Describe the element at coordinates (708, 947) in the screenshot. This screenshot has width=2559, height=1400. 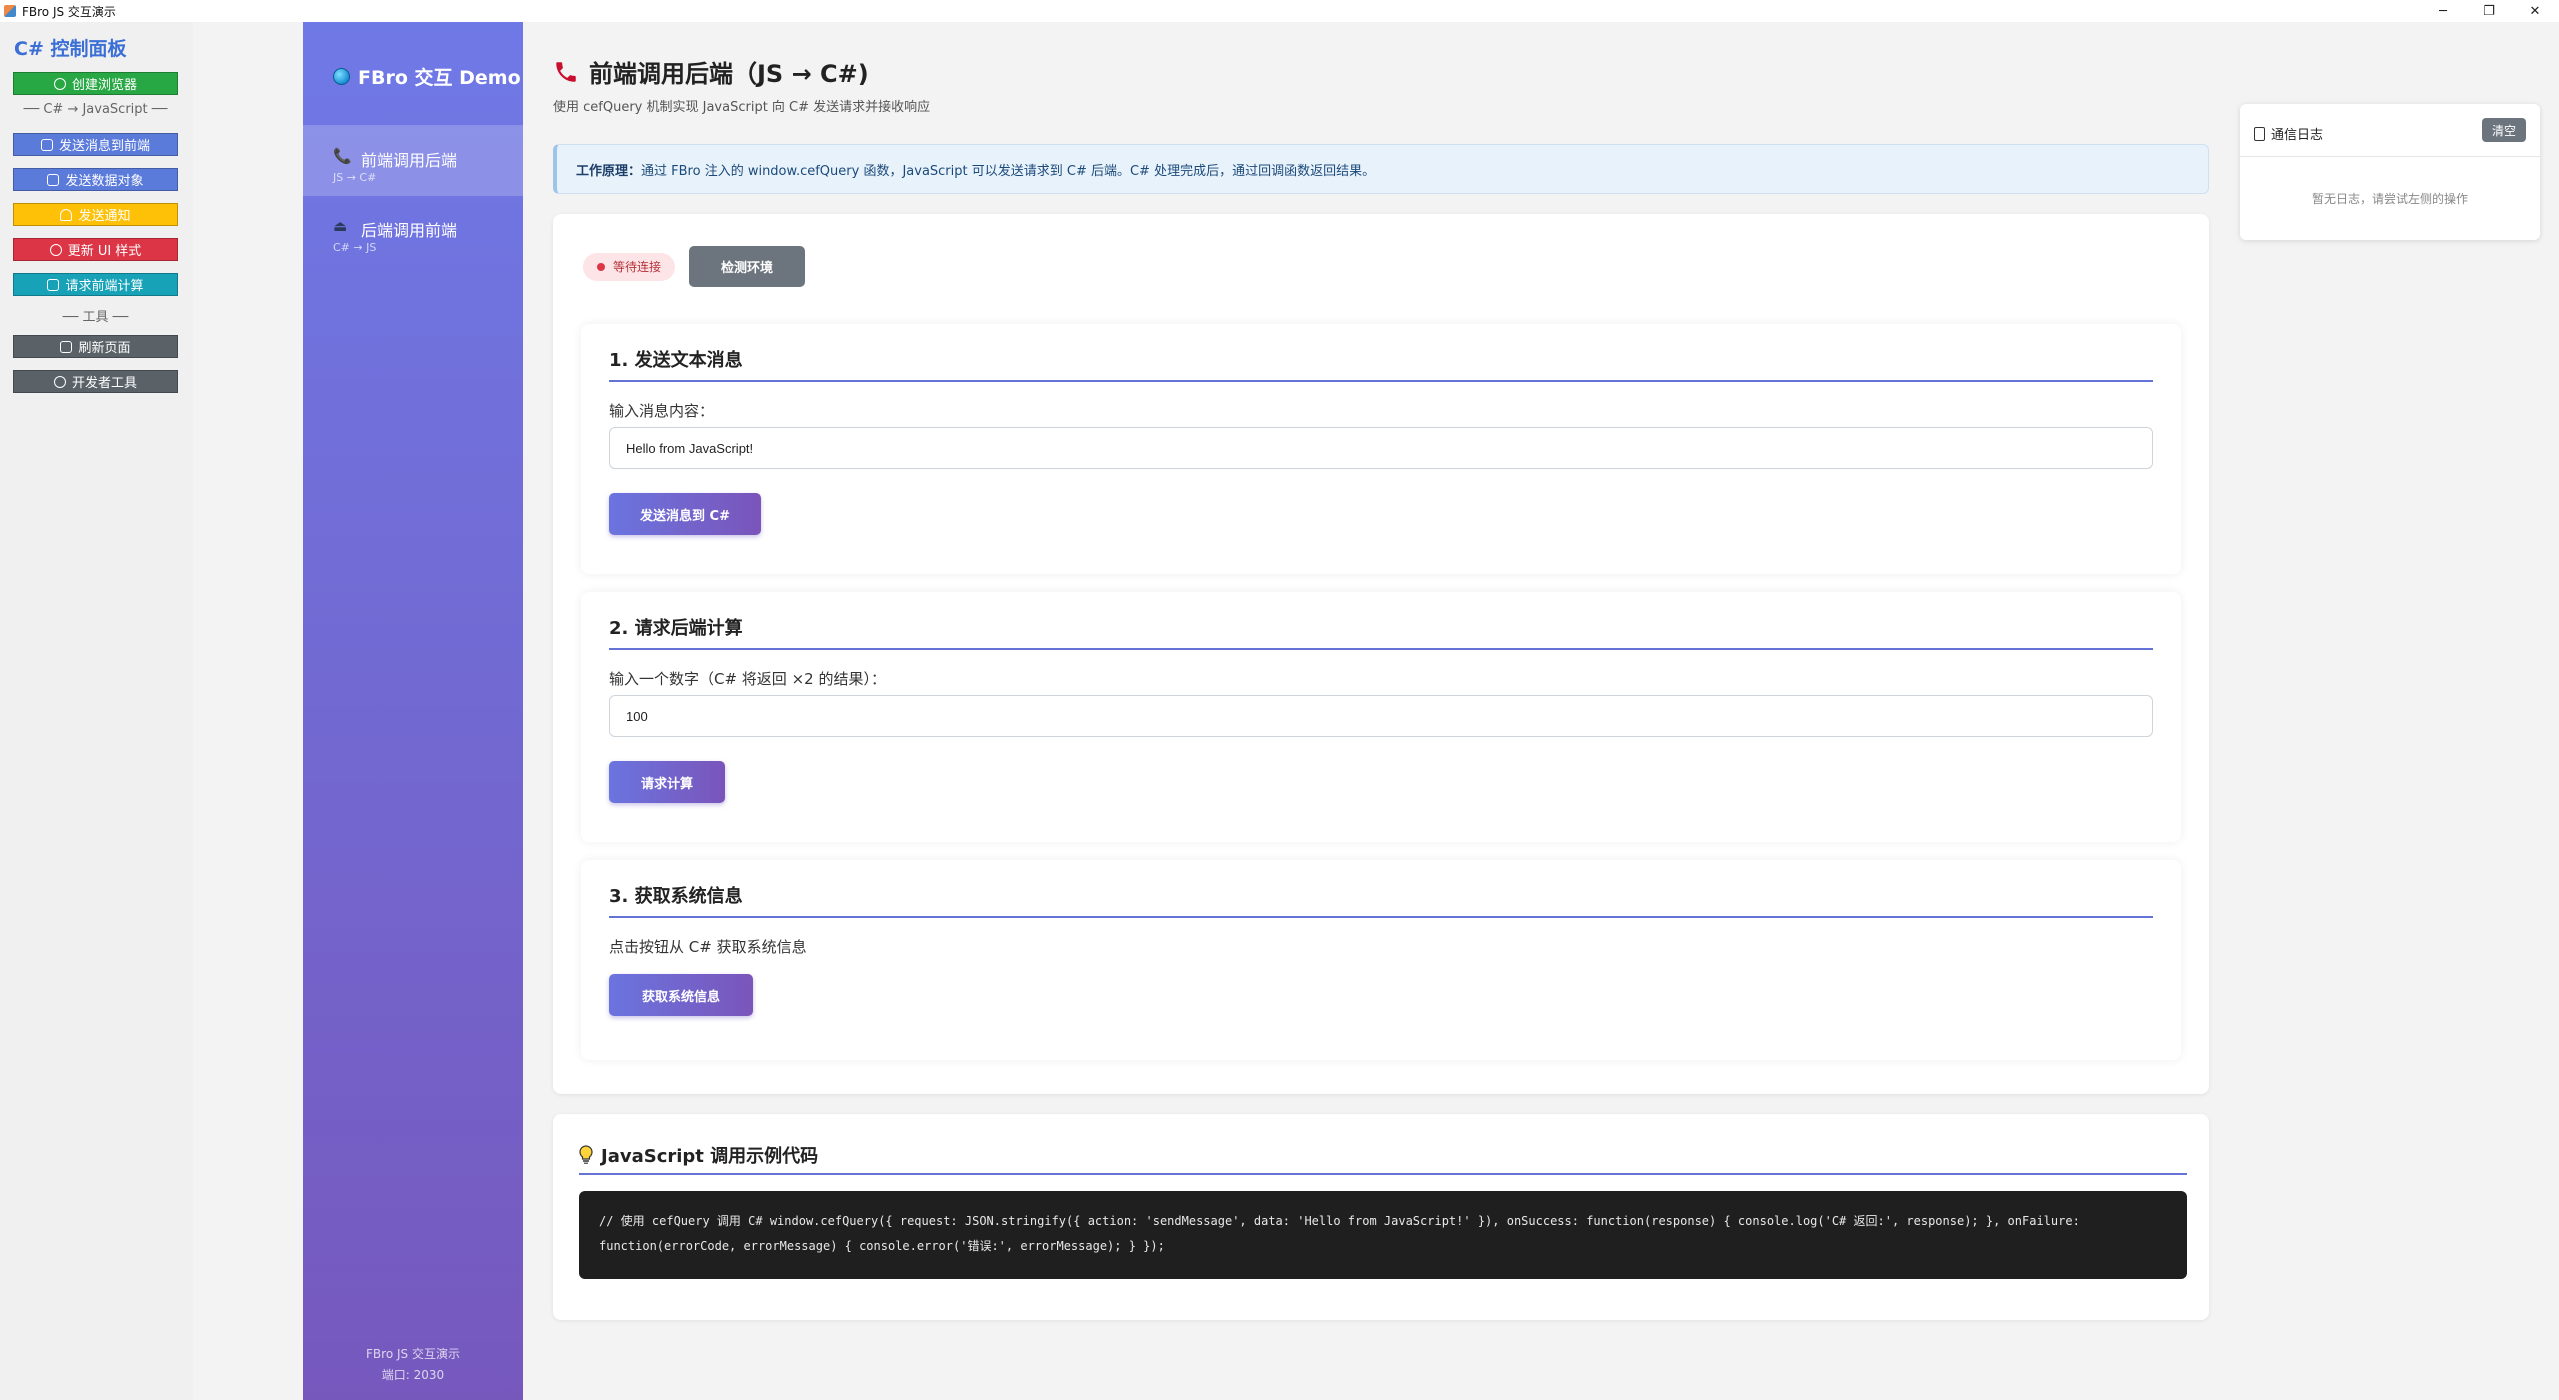
I see `system-info-hint: 点击按钮从 C# 获取系统信息` at that location.